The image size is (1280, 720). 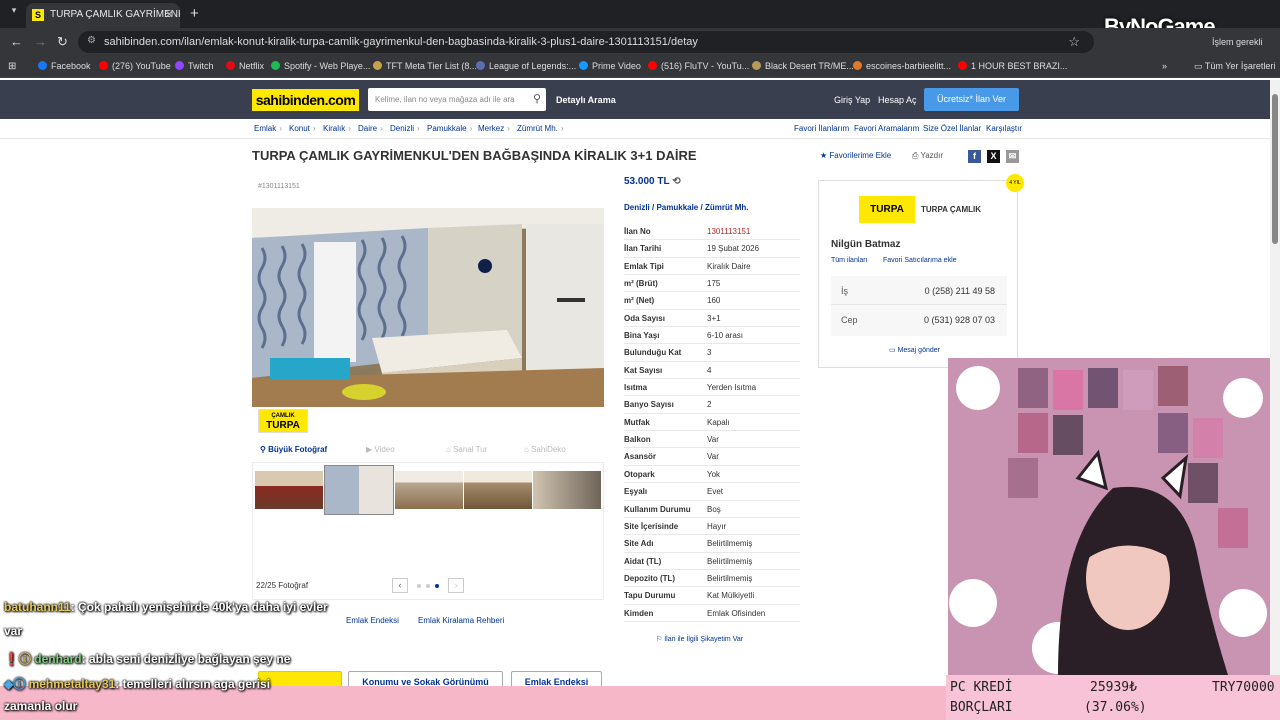 I want to click on post-listing-button: Ücretsiz* İlan Ver, so click(x=971, y=99).